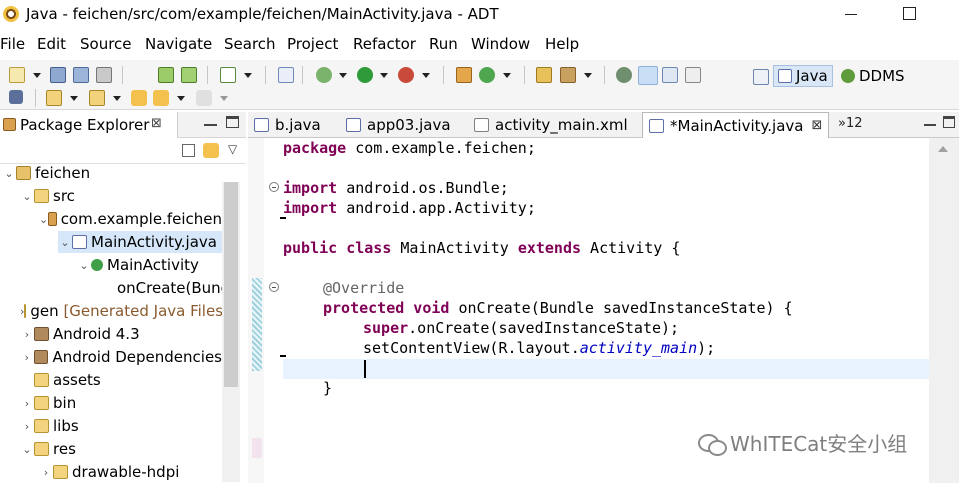 The width and height of the screenshot is (959, 483). I want to click on minimize-editor-icon, so click(930, 125).